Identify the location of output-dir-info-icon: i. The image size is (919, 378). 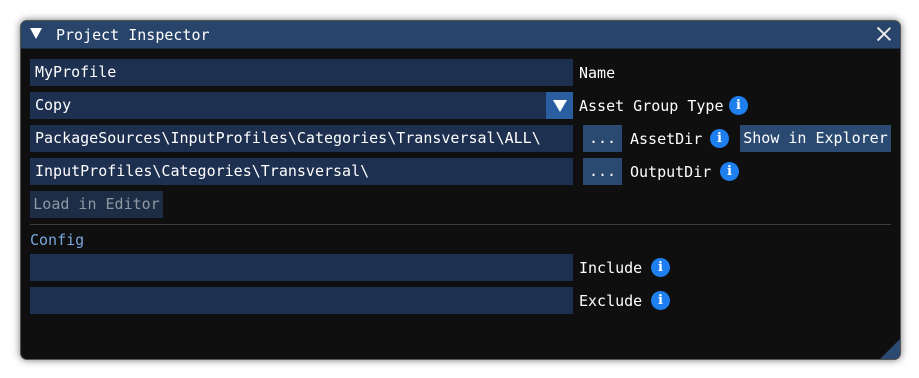
(729, 171).